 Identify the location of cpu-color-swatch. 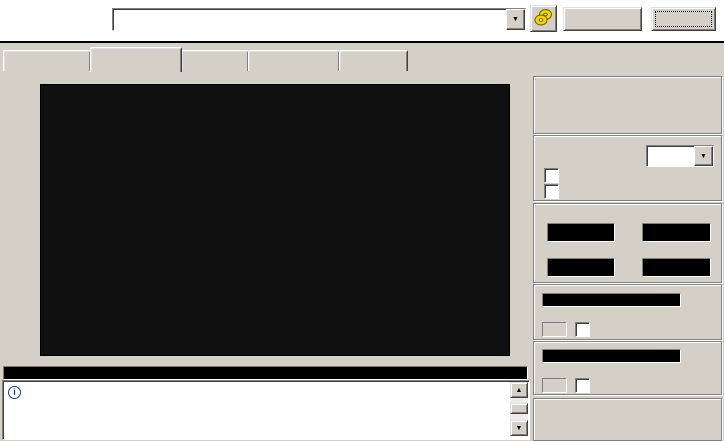
(554, 385).